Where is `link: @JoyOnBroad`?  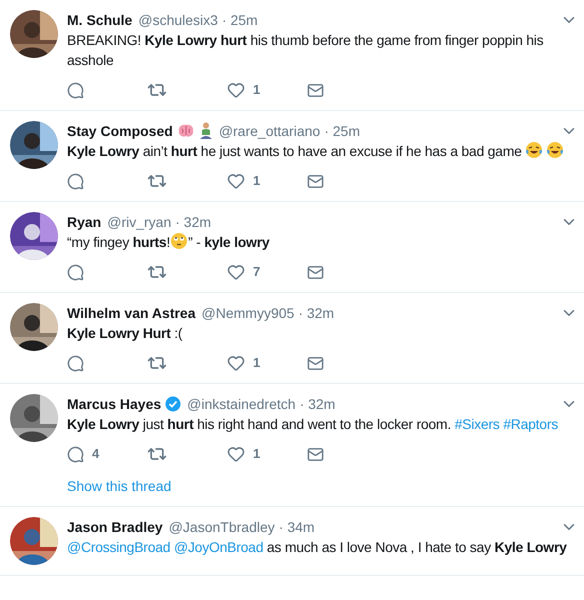 link: @JoyOnBroad is located at coordinates (219, 547).